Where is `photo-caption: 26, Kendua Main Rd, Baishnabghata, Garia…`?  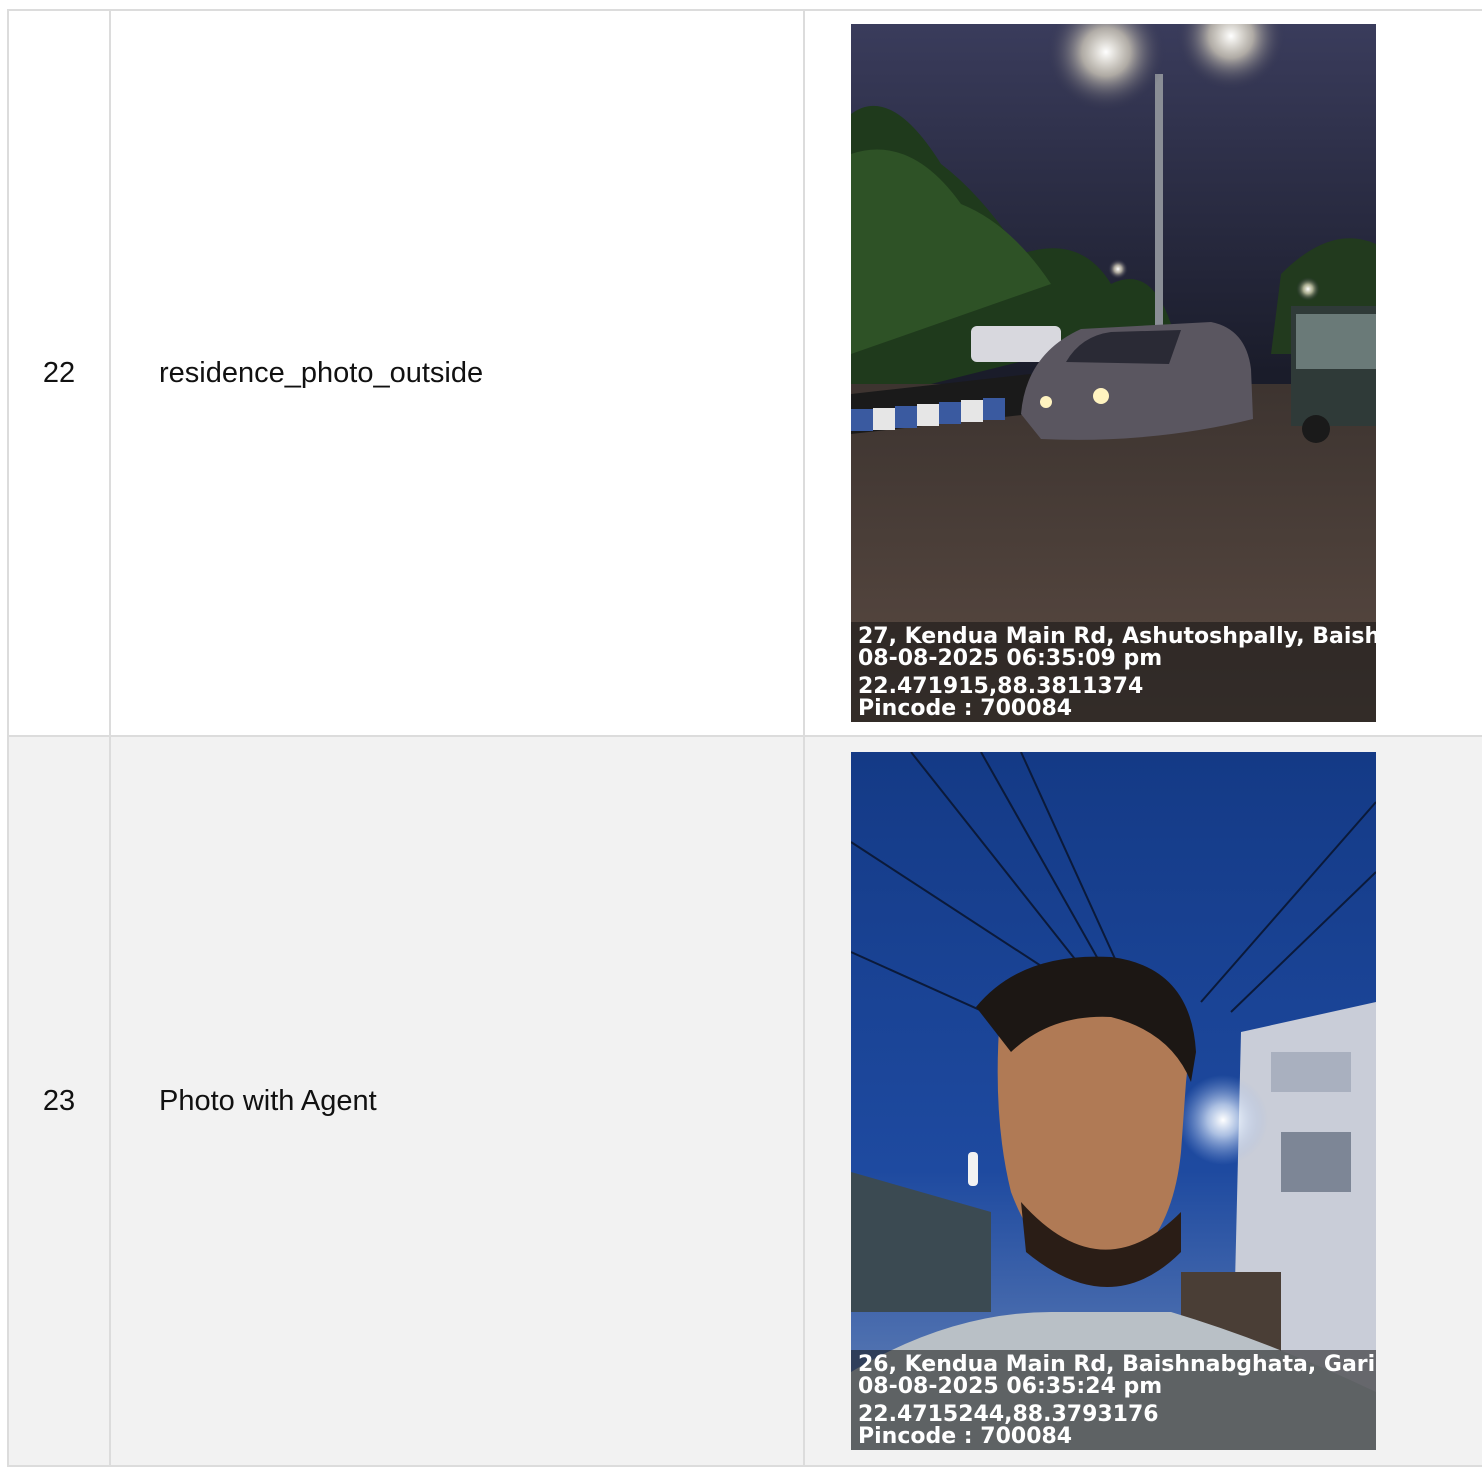 photo-caption: 26, Kendua Main Rd, Baishnabghata, Garia… is located at coordinates (1113, 1400).